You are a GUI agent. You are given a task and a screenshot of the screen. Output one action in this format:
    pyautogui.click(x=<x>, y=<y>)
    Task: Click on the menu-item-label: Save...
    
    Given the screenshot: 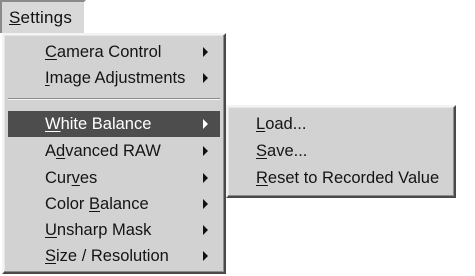 What is the action you would take?
    pyautogui.click(x=282, y=150)
    